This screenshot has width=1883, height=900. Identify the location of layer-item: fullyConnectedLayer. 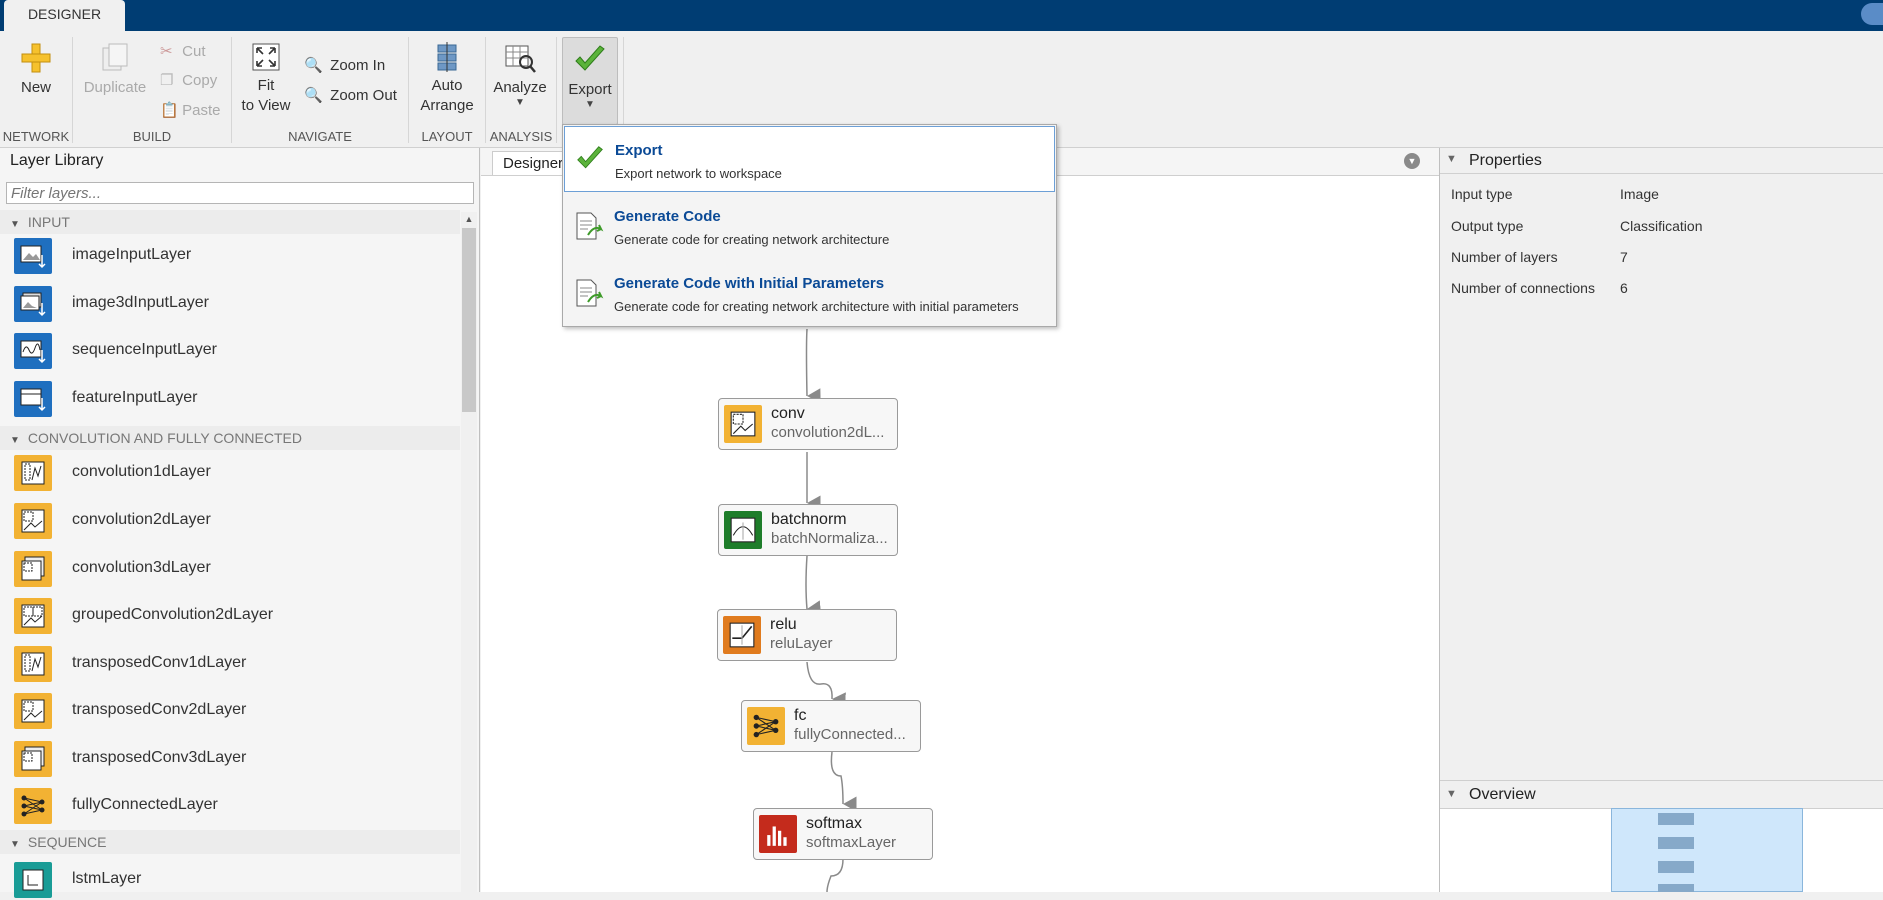
(239, 806).